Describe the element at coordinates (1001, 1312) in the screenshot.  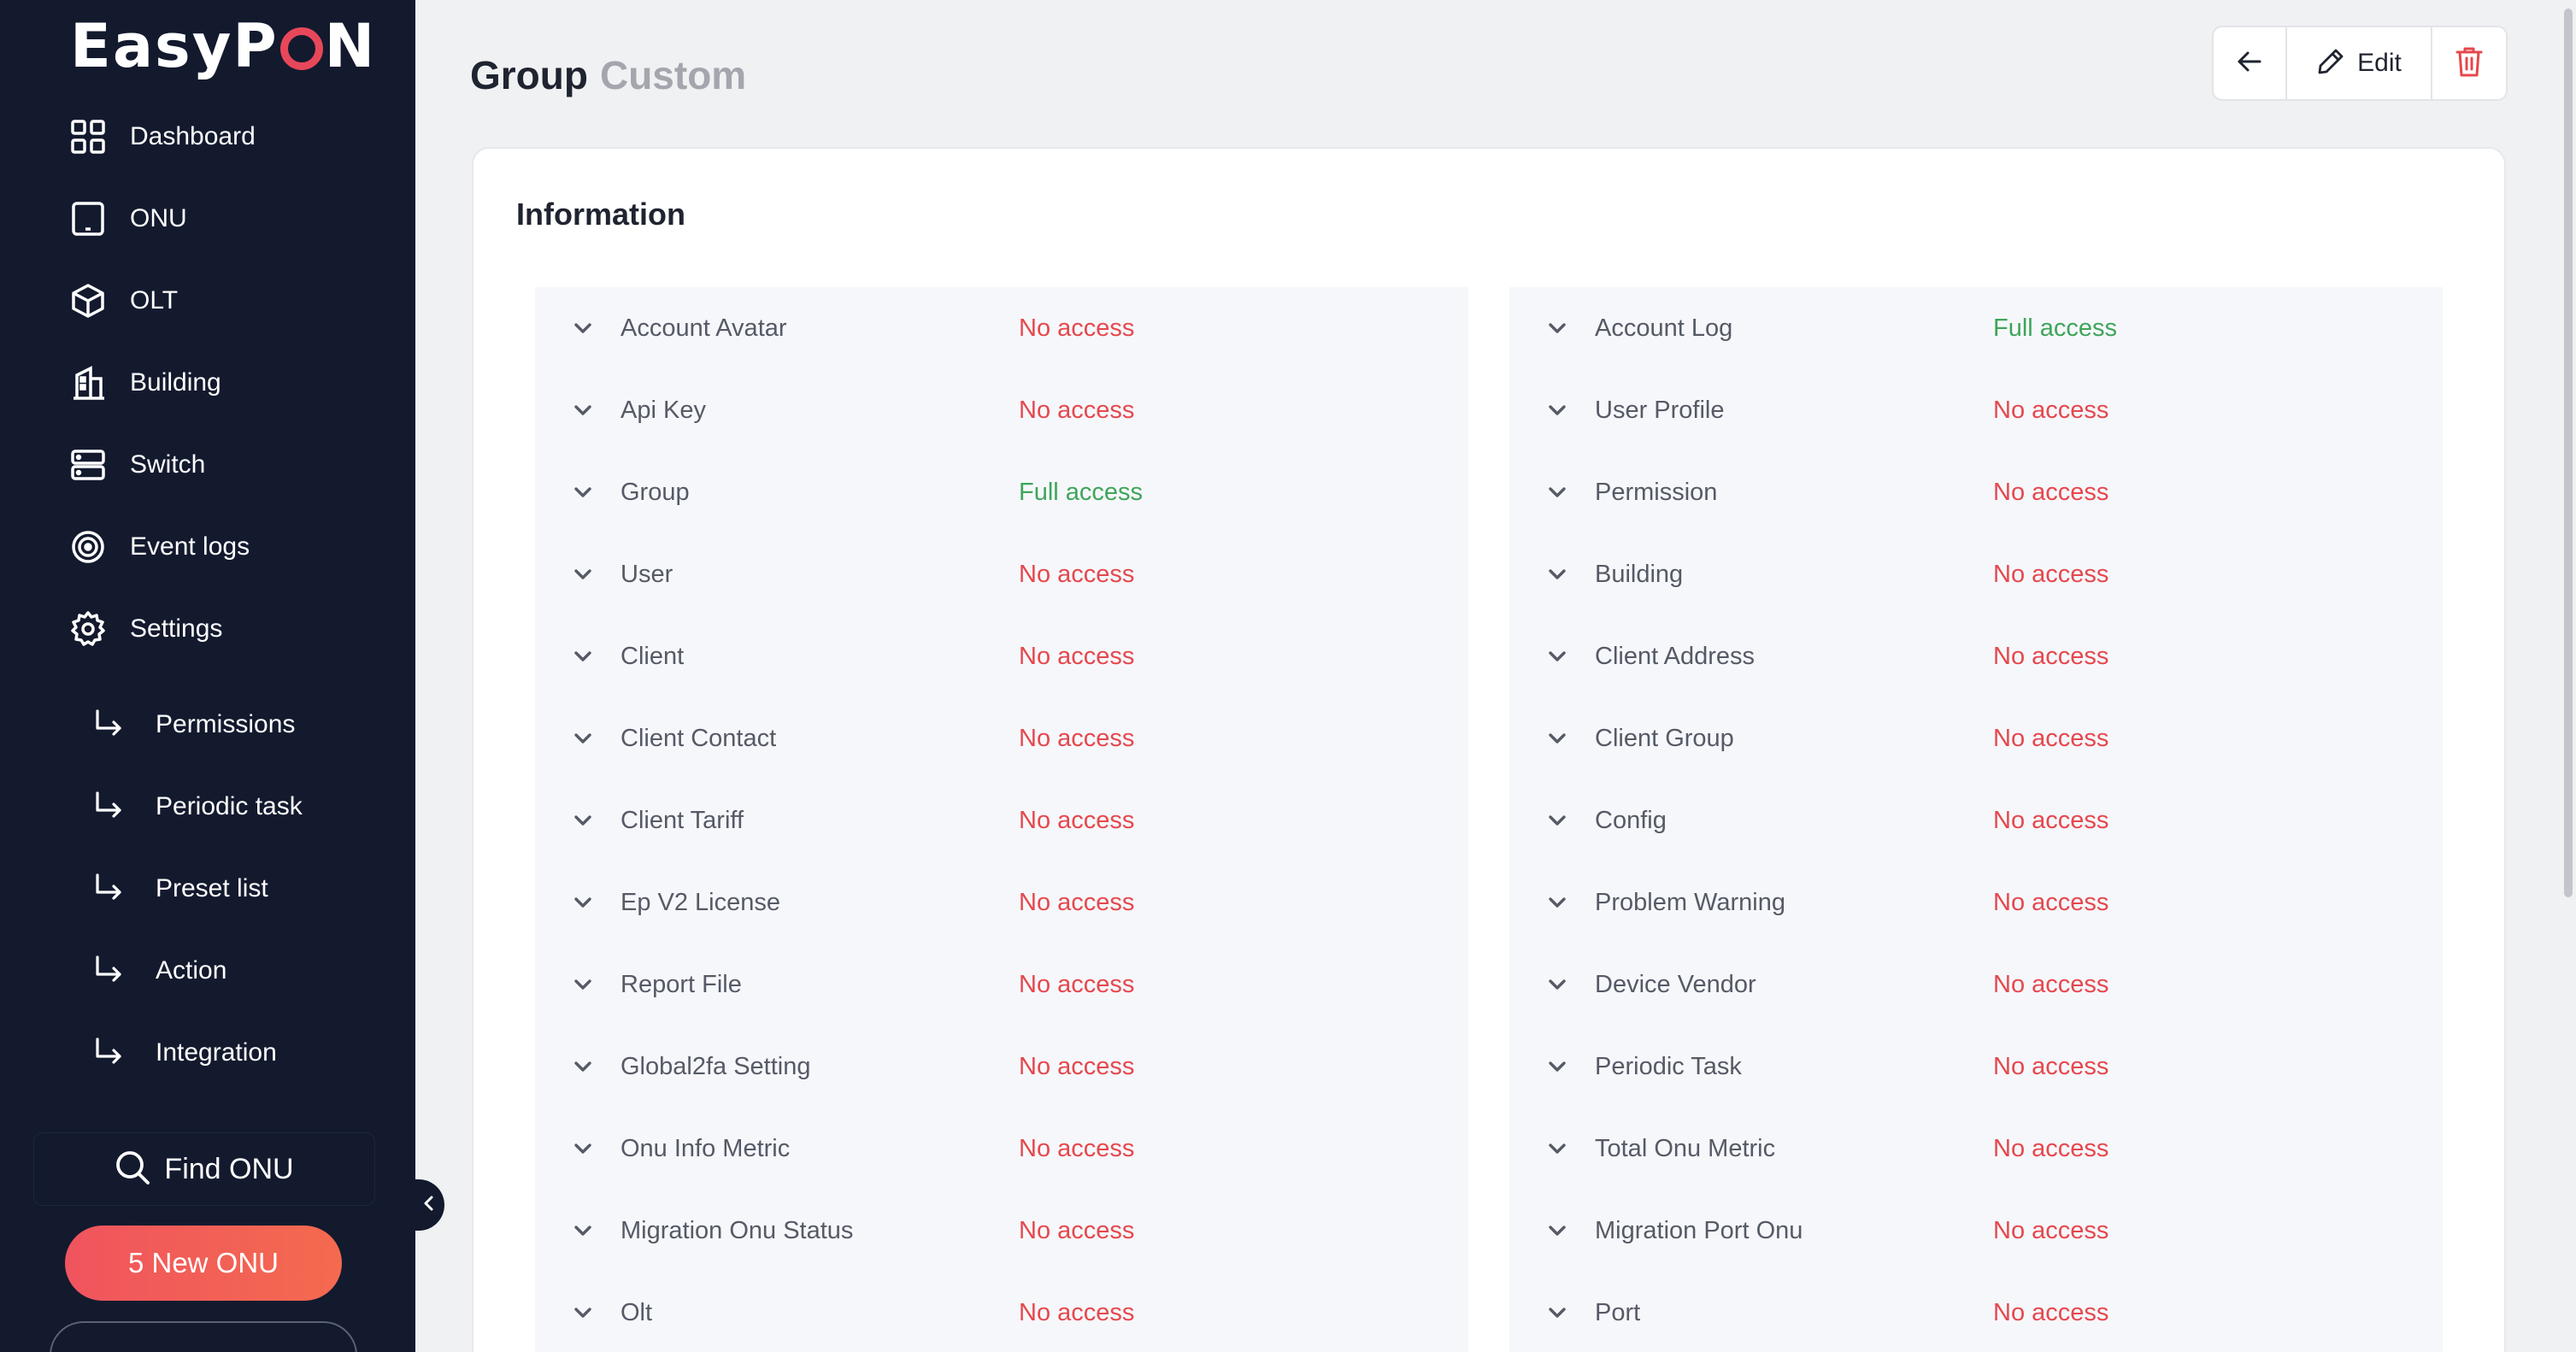
I see `permission-row: Olt No access` at that location.